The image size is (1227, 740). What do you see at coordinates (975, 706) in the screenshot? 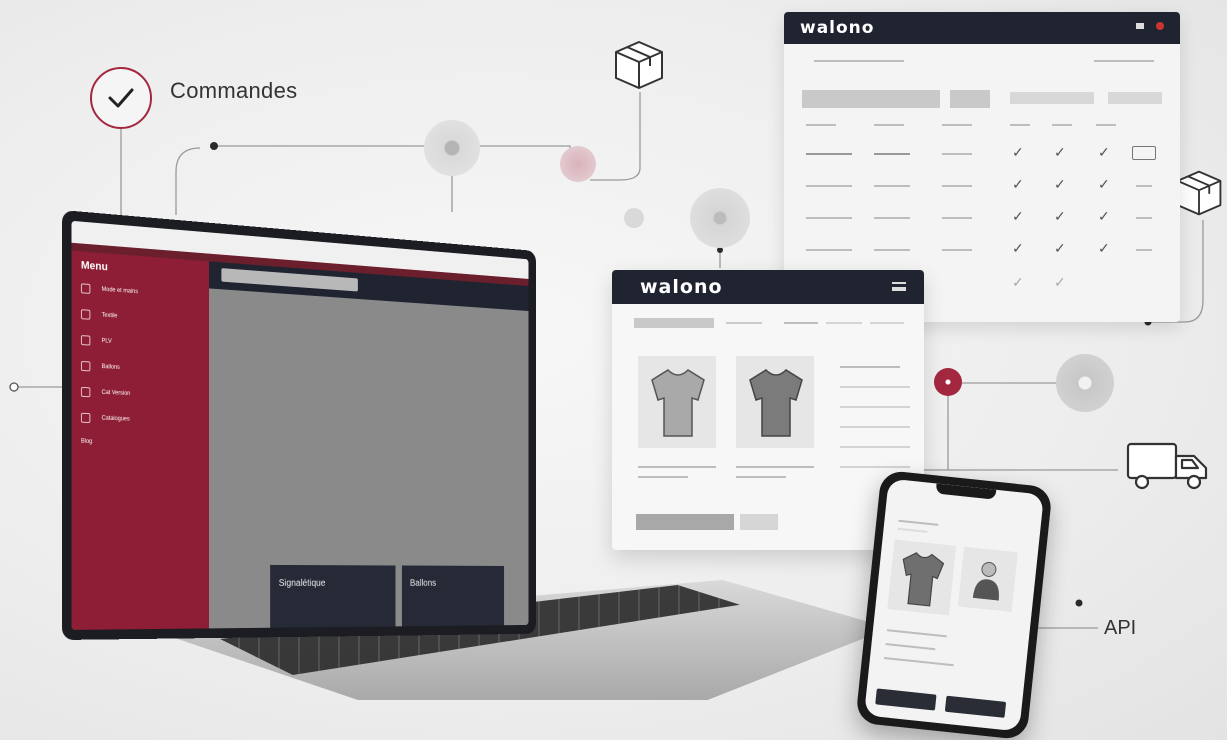
I see `phone-secondary-button` at bounding box center [975, 706].